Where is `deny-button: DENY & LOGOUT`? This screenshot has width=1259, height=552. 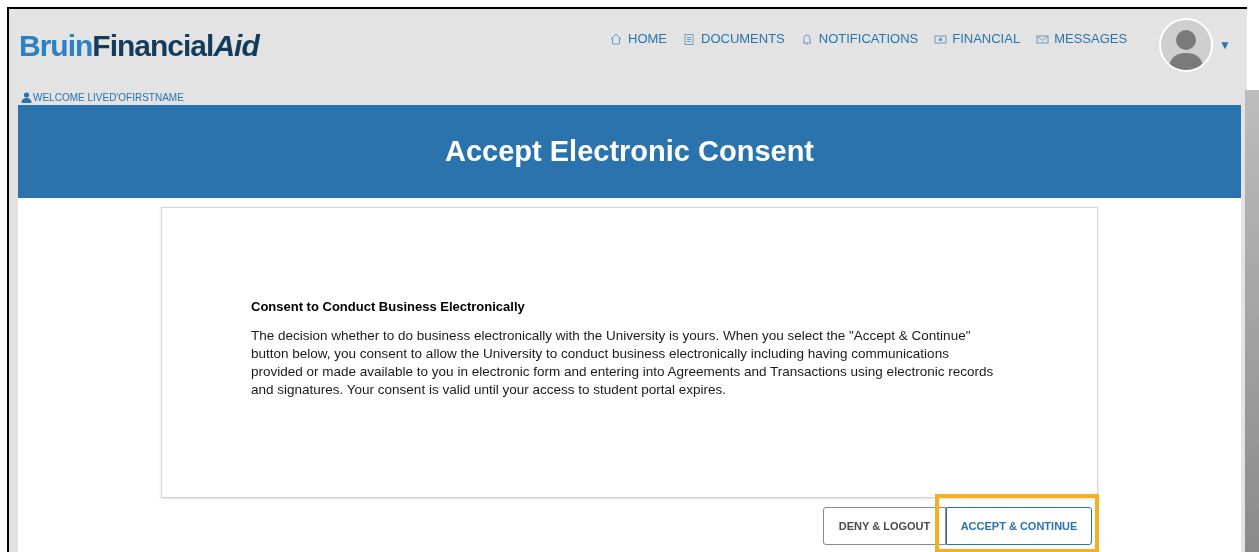
deny-button: DENY & LOGOUT is located at coordinates (884, 526).